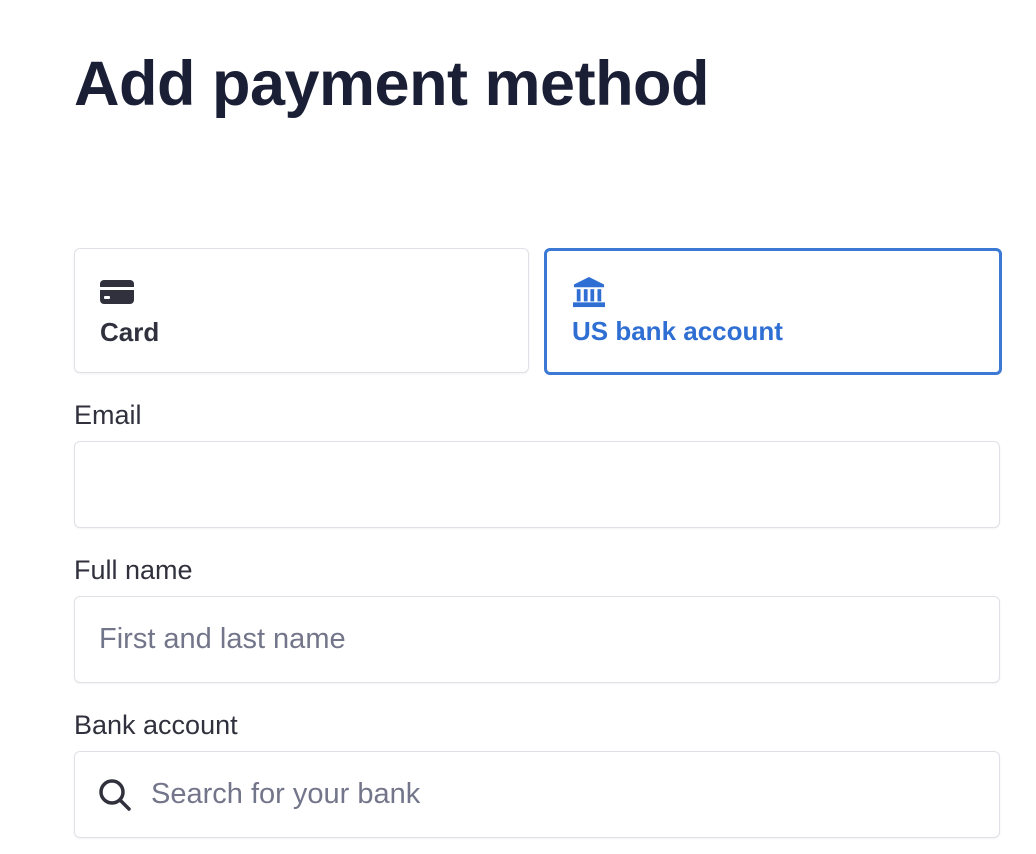  I want to click on email-label: Email, so click(108, 415).